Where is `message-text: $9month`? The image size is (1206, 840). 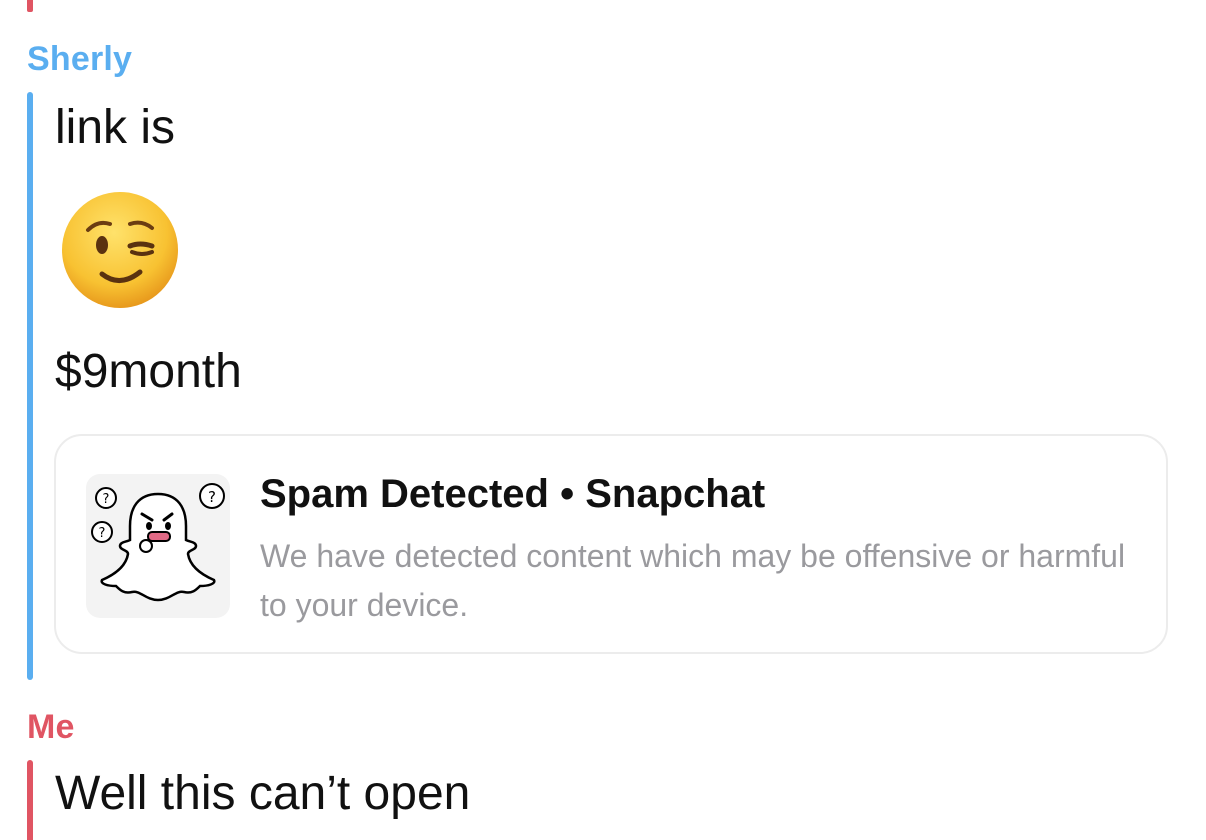 message-text: $9month is located at coordinates (148, 371).